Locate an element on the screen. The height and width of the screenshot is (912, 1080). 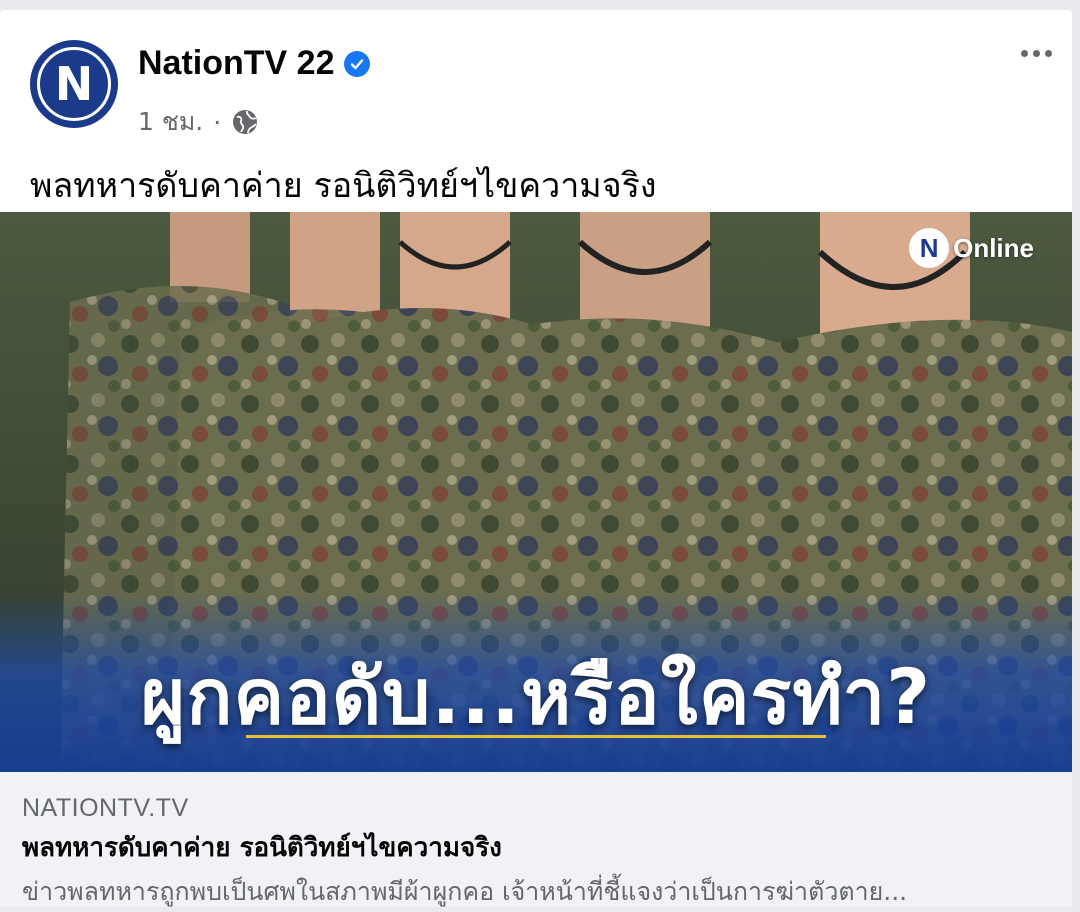
page-name: NationTV 22 is located at coordinates (236, 63).